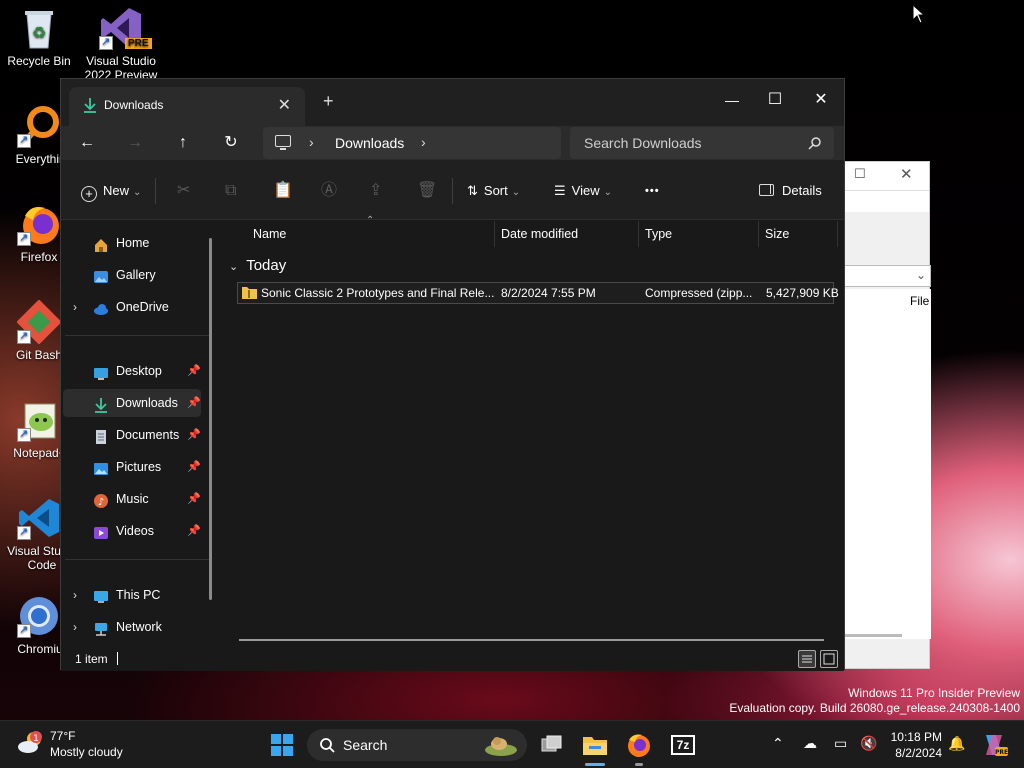 Image resolution: width=1024 pixels, height=768 pixels. I want to click on copy-icon: ⧉, so click(230, 191).